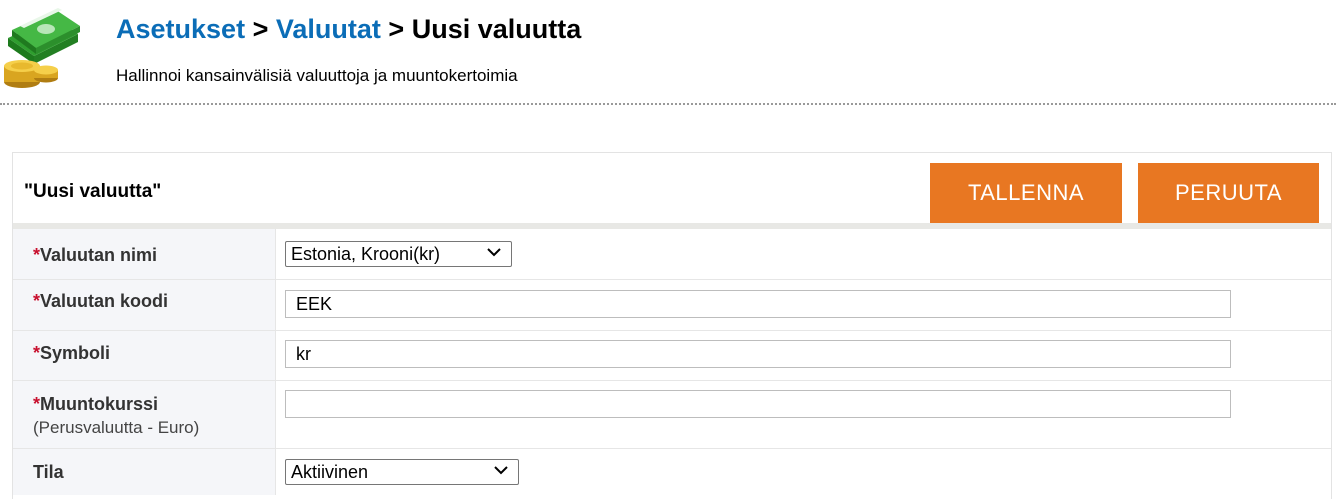 This screenshot has height=499, width=1336. I want to click on breadcrumb: Asetukset > Valuutat > Uusi valuutta, so click(348, 29).